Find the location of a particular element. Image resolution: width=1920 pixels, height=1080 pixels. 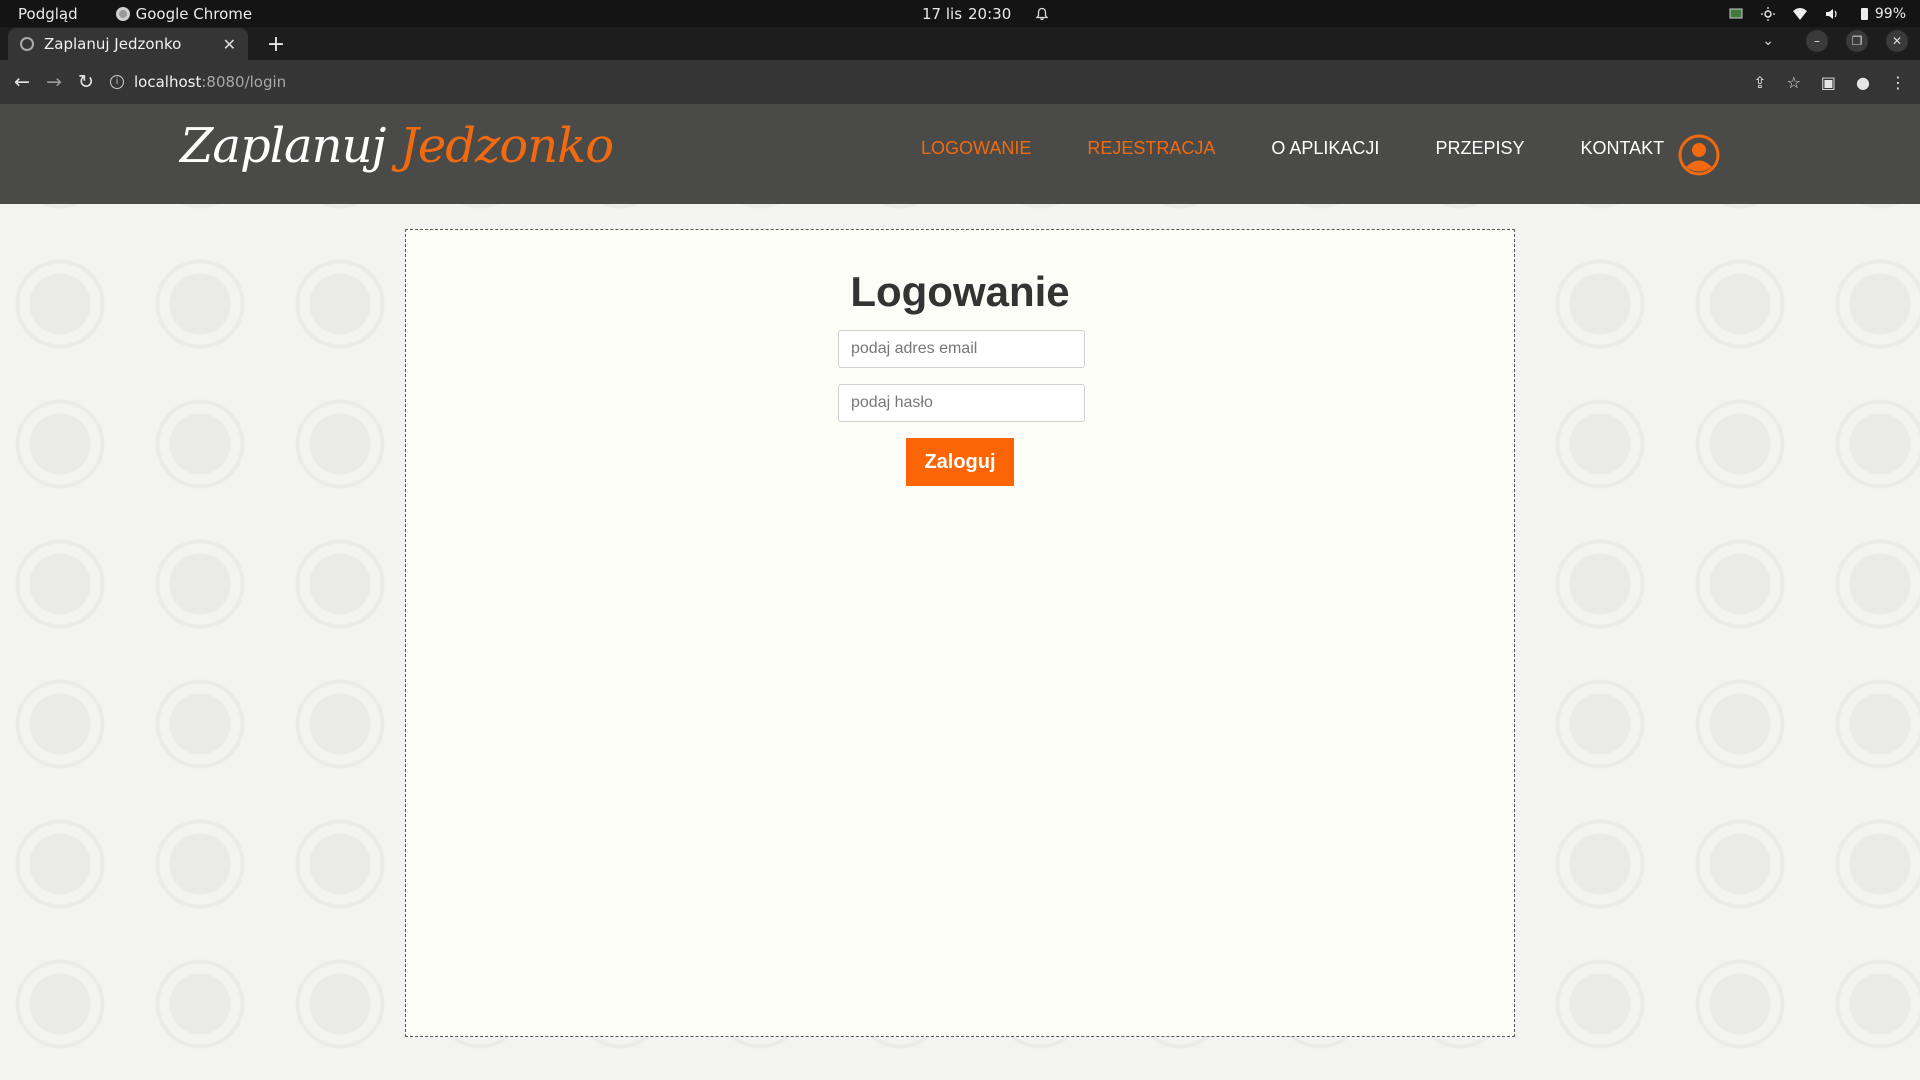

globe-icon is located at coordinates (27, 44).